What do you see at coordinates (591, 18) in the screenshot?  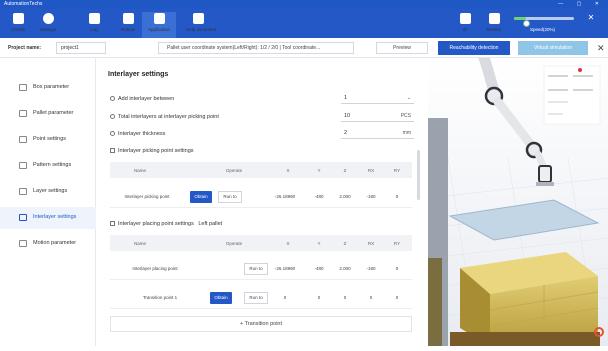 I see `speed-close-icon: ✕` at bounding box center [591, 18].